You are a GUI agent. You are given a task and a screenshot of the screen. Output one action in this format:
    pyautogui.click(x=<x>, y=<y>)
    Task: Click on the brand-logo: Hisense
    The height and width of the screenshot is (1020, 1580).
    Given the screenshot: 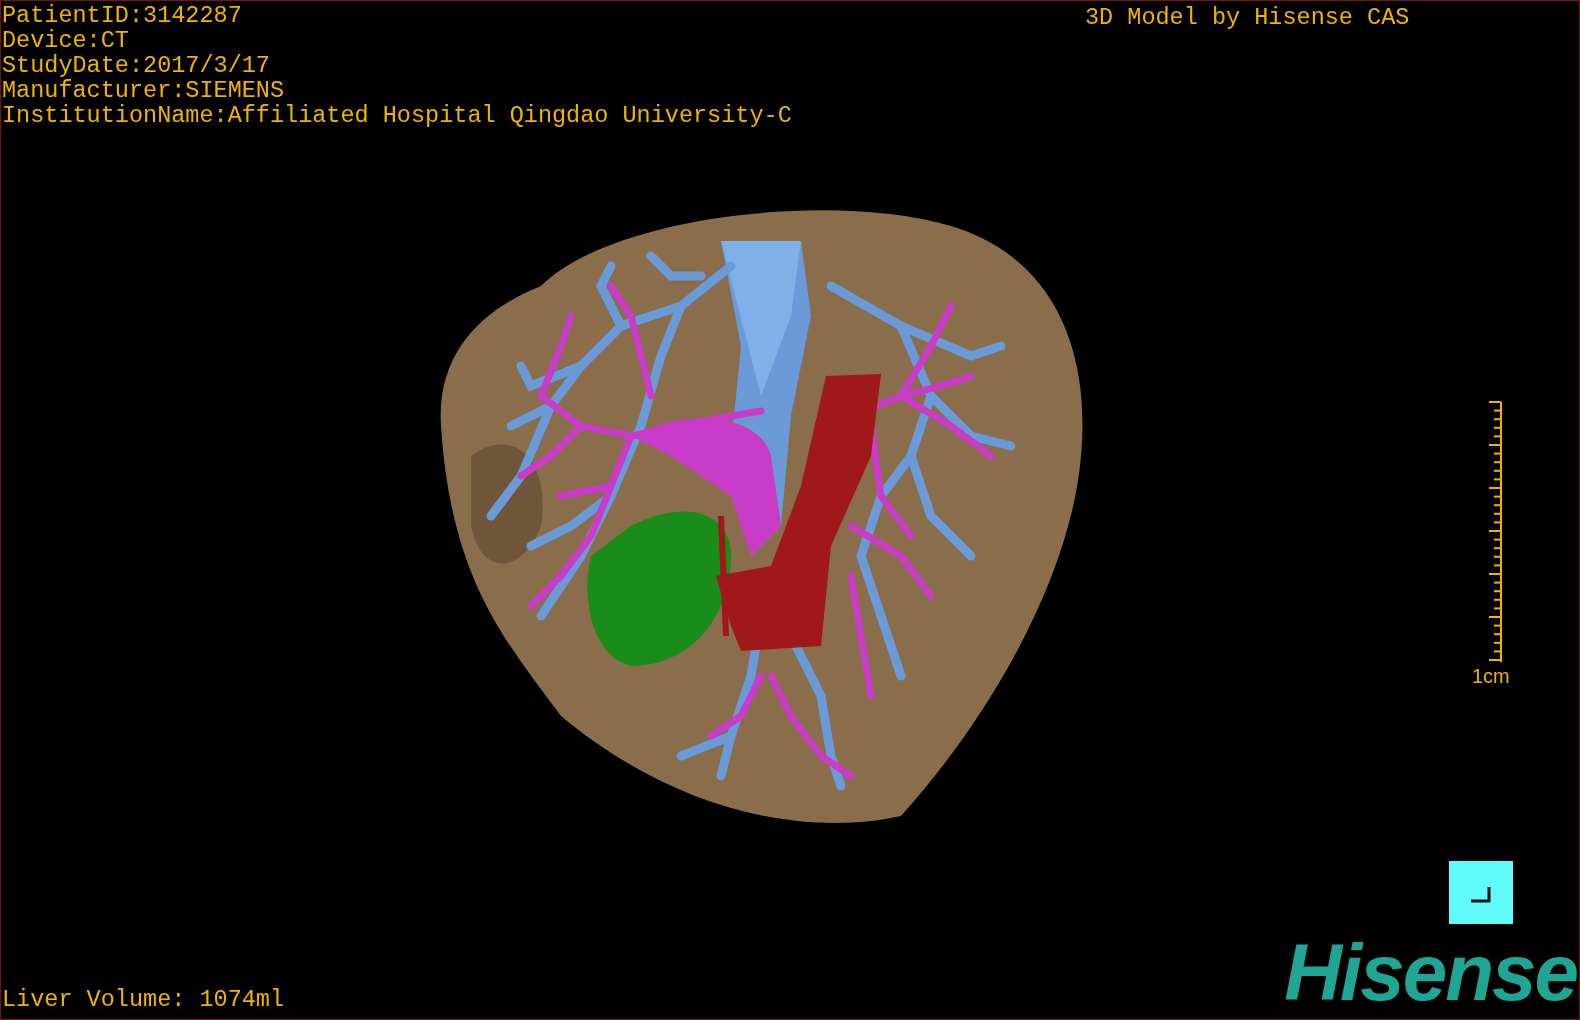 What is the action you would take?
    pyautogui.click(x=1430, y=973)
    